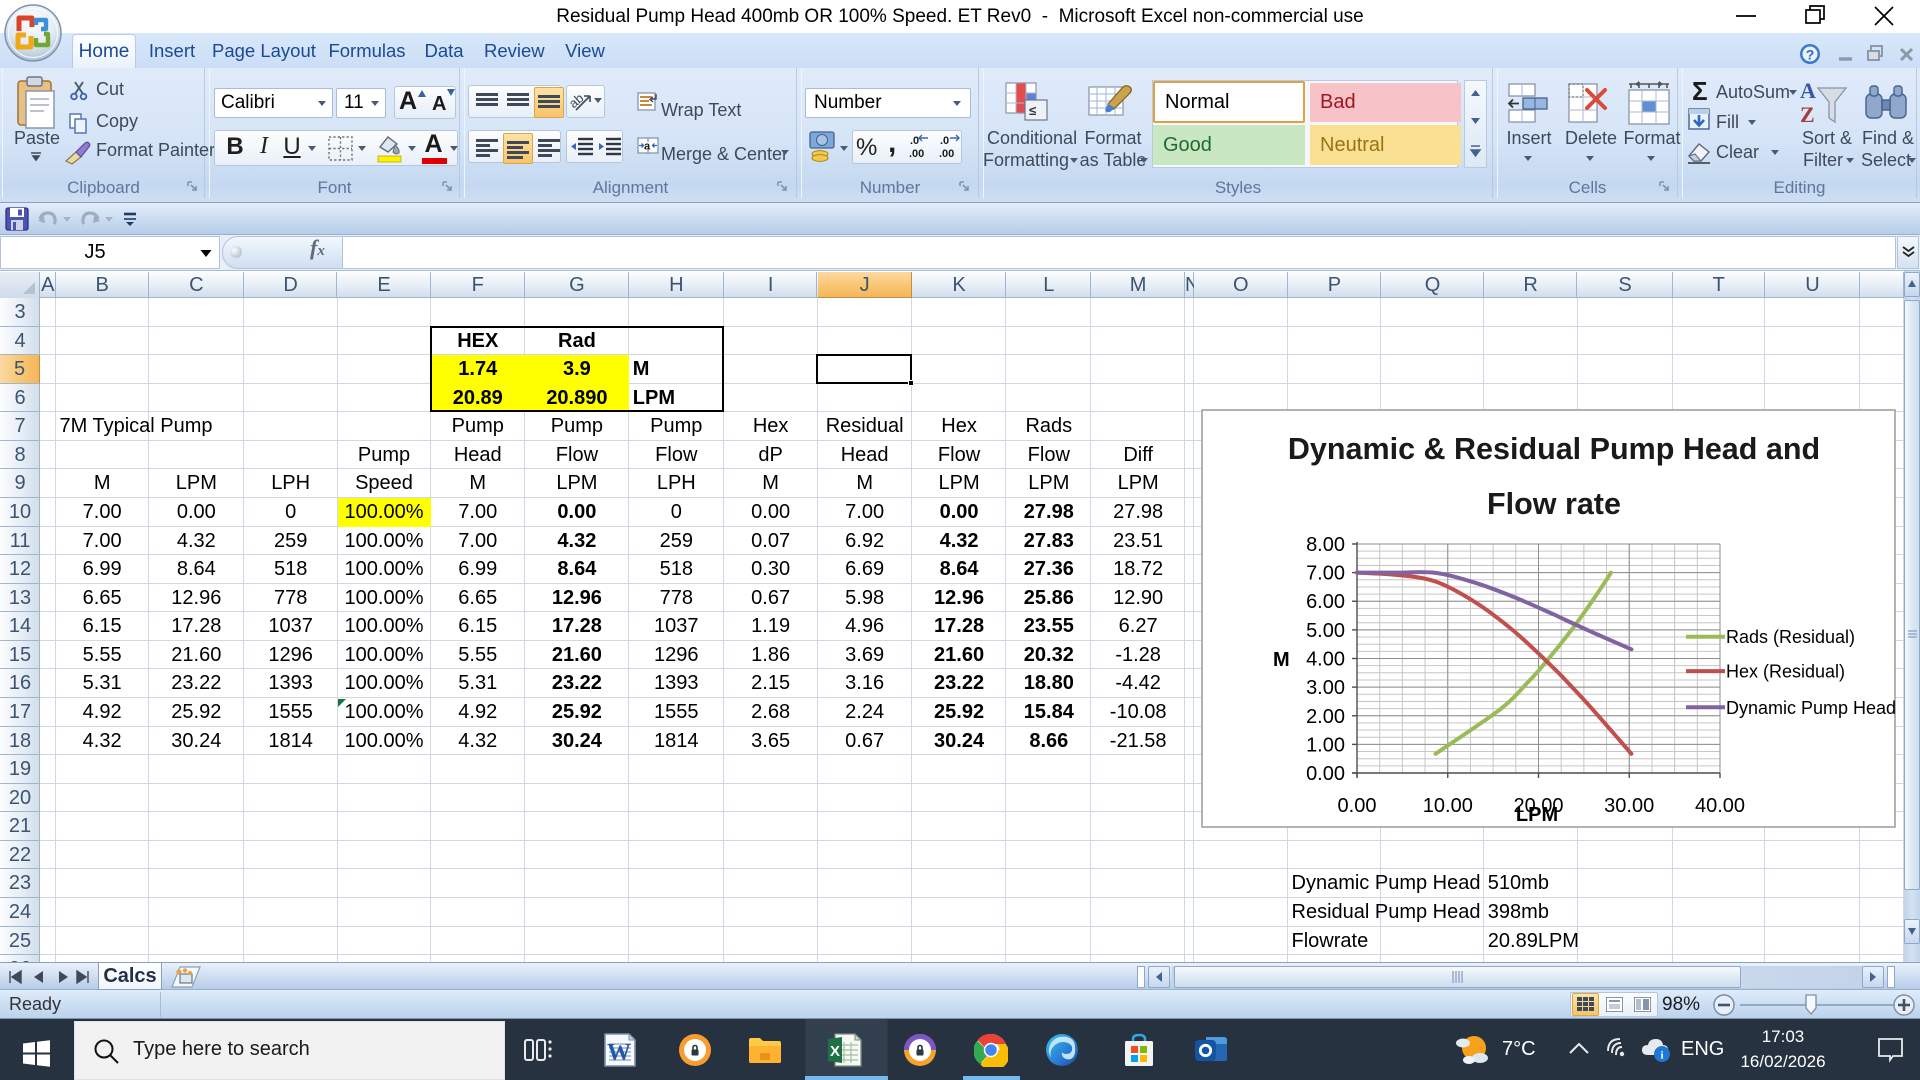 The width and height of the screenshot is (1920, 1080). What do you see at coordinates (1554, 449) in the screenshot?
I see `svg-text:Dynamic & Residual Pump Head a: Dynamic & Residual Pump Head and` at bounding box center [1554, 449].